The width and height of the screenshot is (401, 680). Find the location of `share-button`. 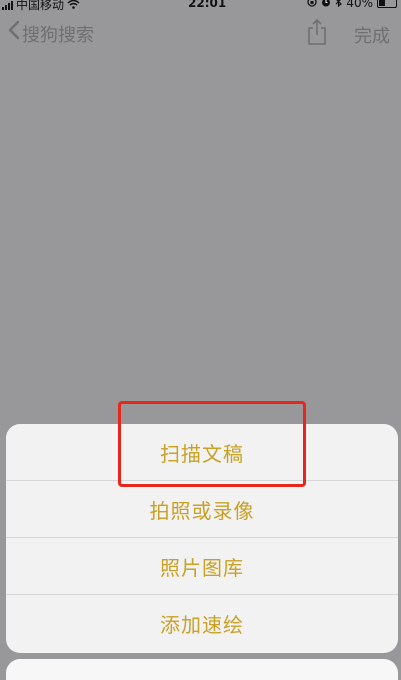

share-button is located at coordinates (317, 32).